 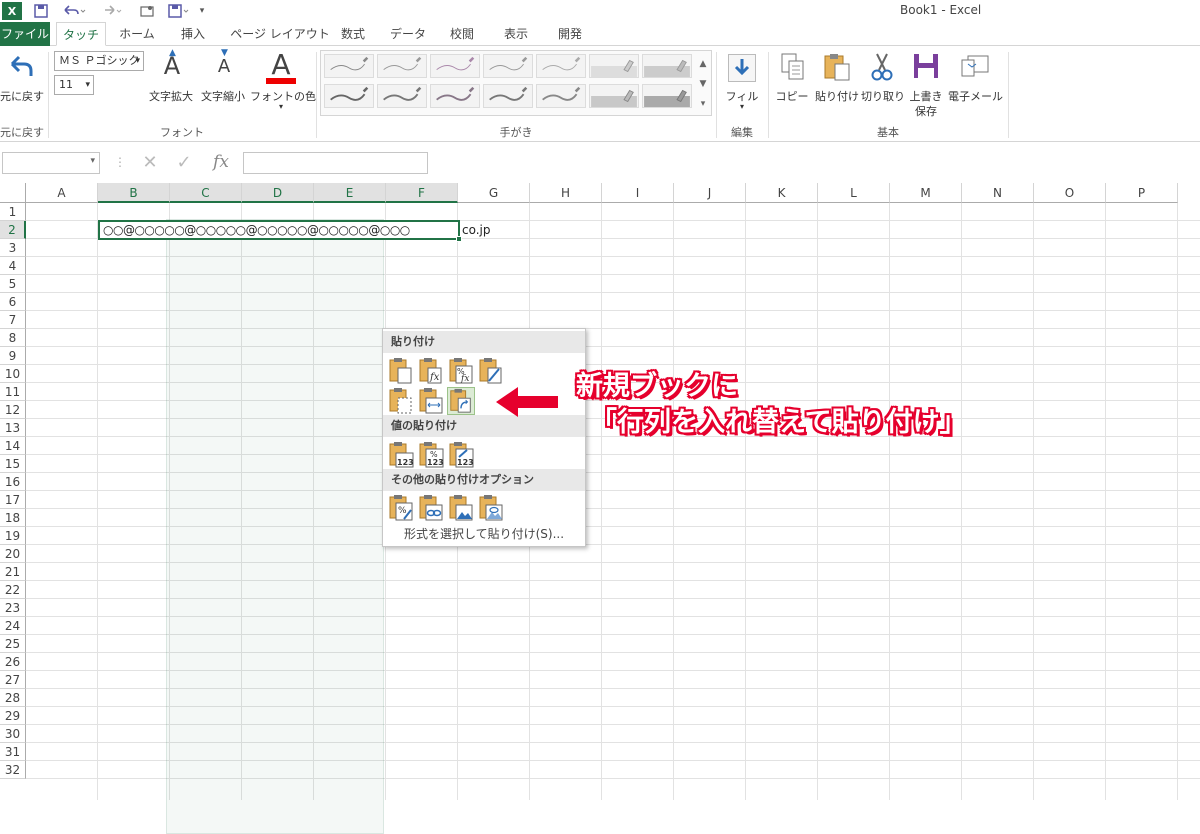 I want to click on column-header-a: A, so click(x=62, y=193).